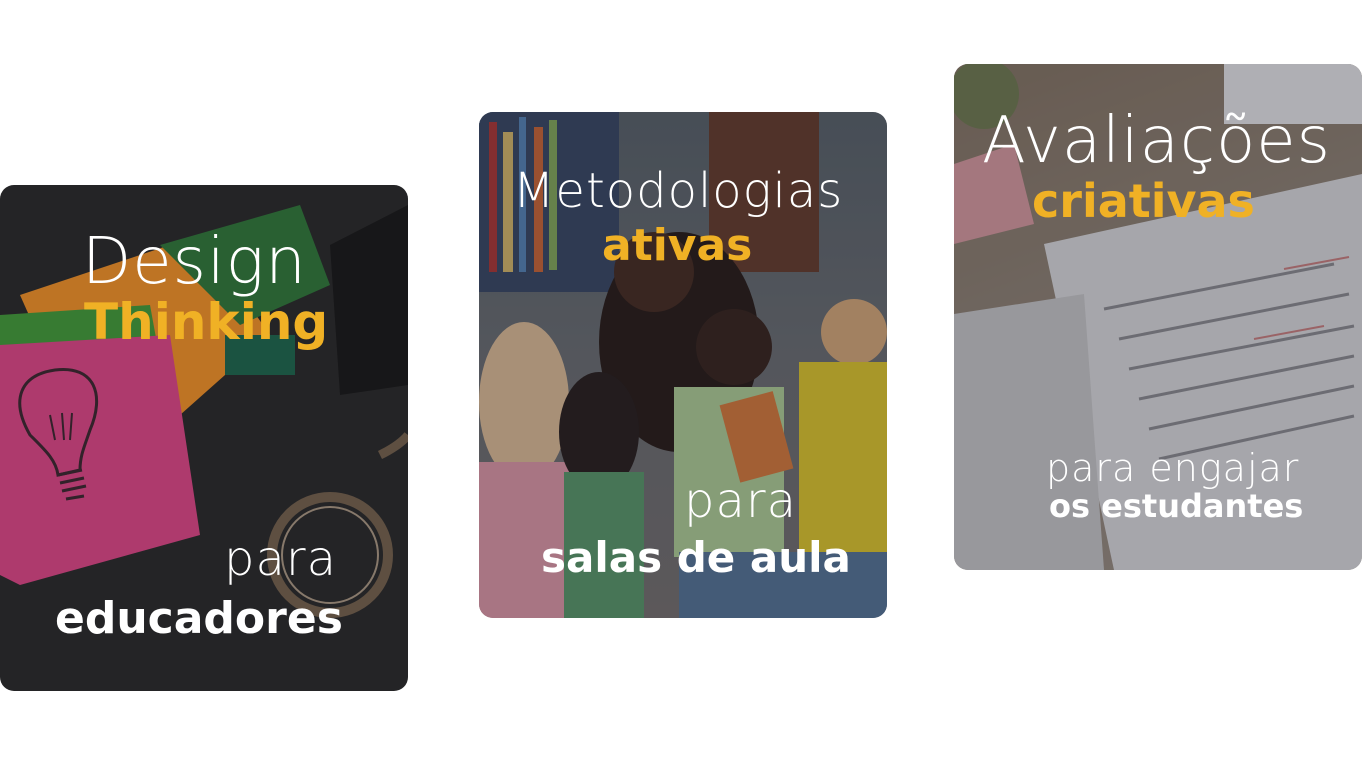  Describe the element at coordinates (1173, 468) in the screenshot. I see `card-subtitle-light: para engajar` at that location.